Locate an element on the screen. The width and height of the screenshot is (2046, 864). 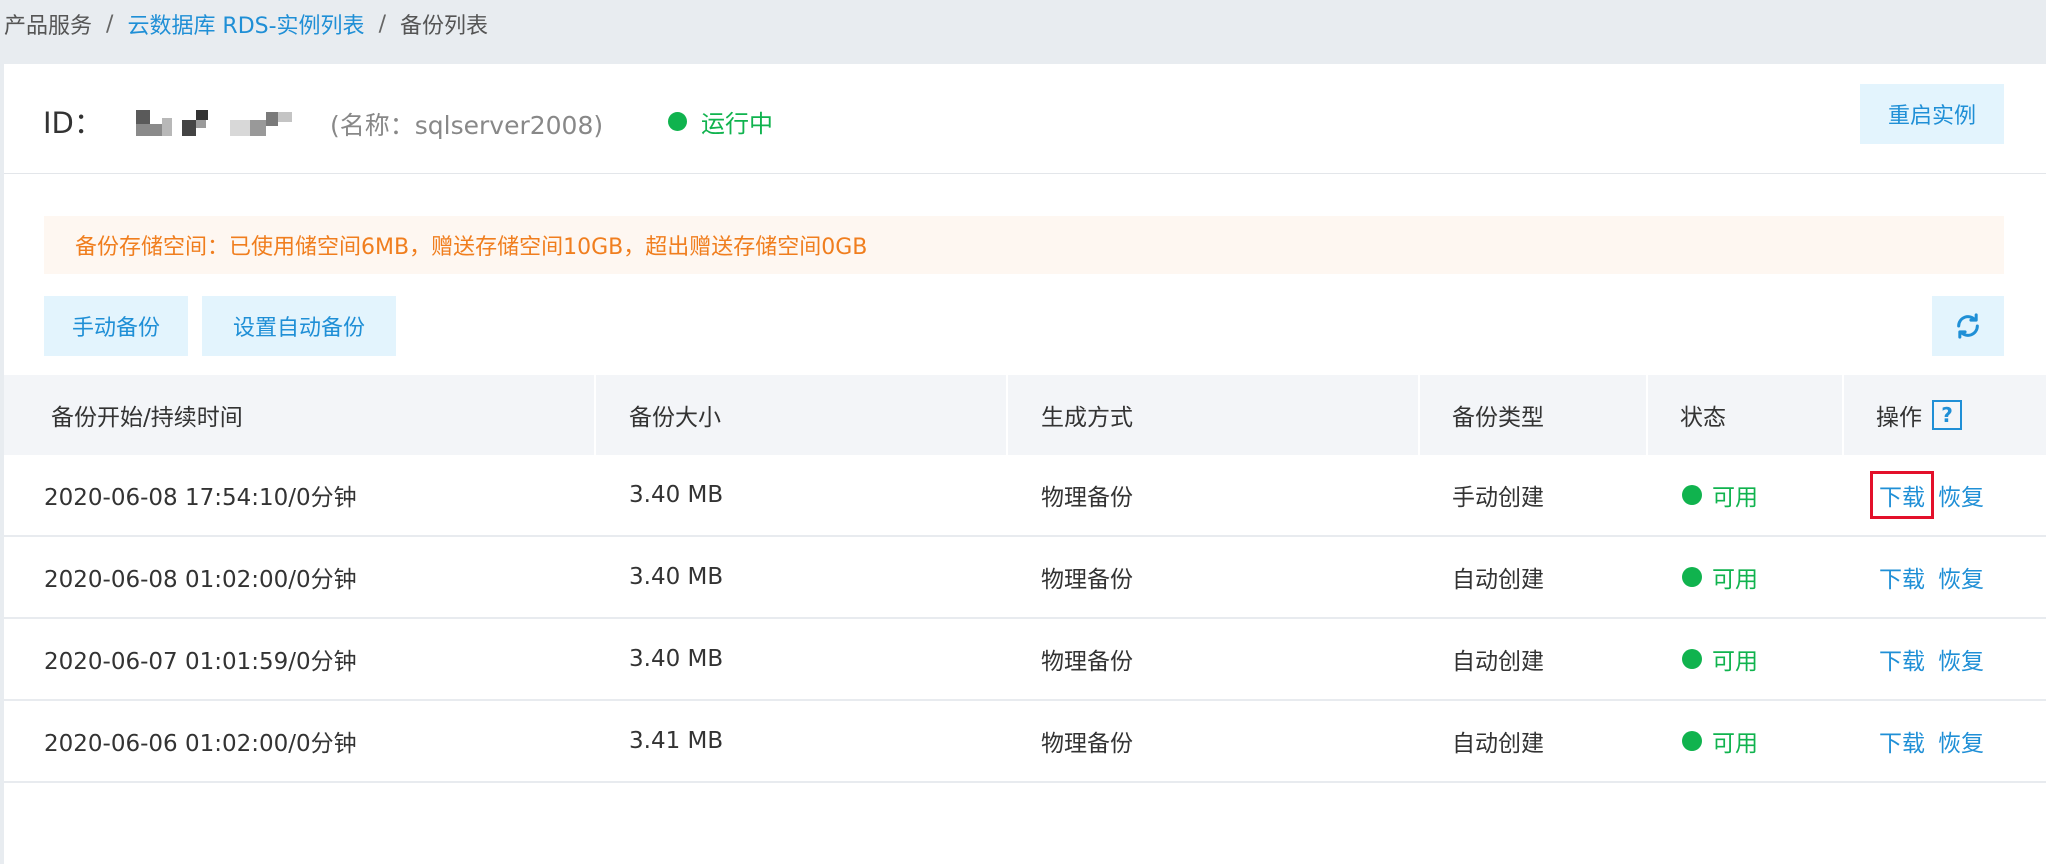
col-method: 生成方式 is located at coordinates (1087, 418).